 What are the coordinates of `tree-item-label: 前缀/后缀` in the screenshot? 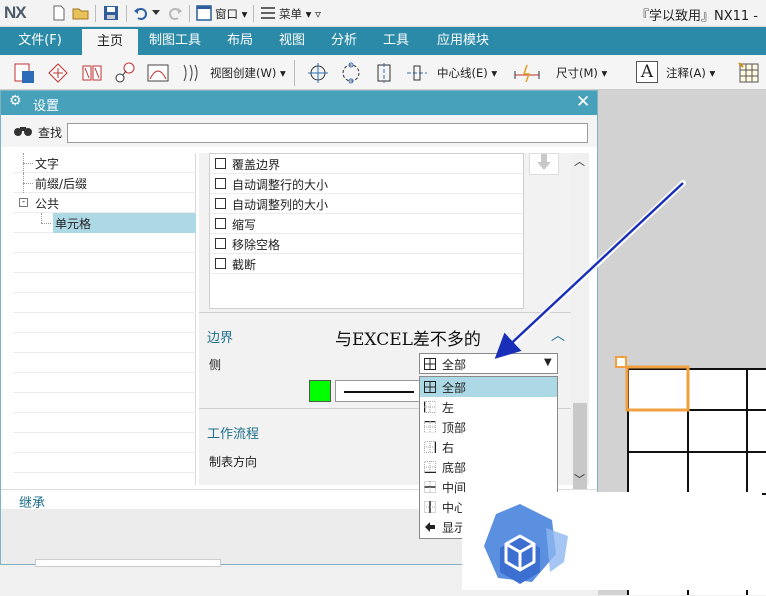 It's located at (61, 184).